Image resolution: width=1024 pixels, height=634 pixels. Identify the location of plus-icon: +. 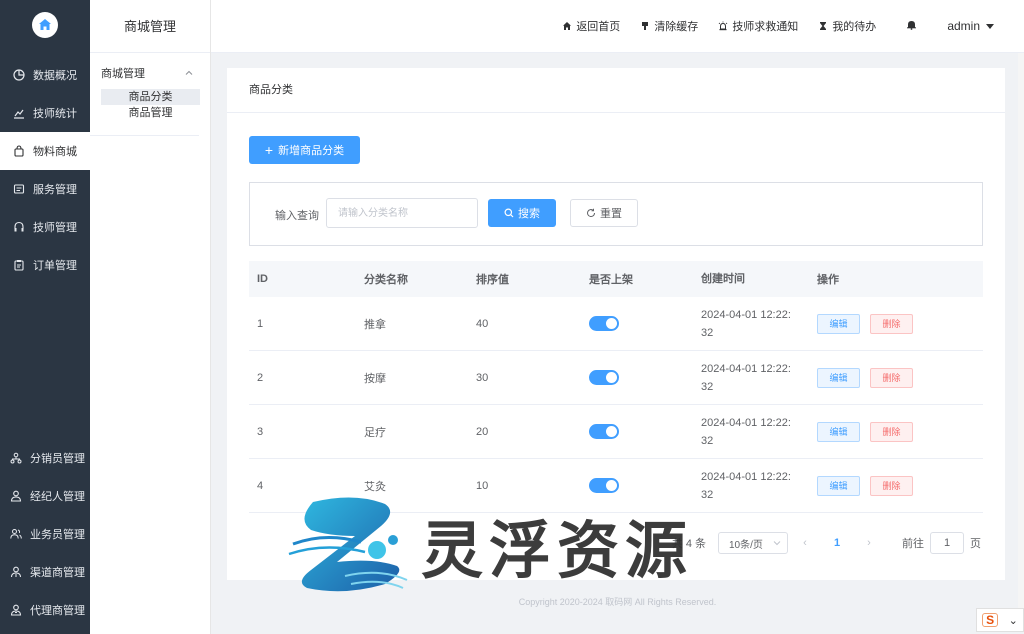
(269, 150).